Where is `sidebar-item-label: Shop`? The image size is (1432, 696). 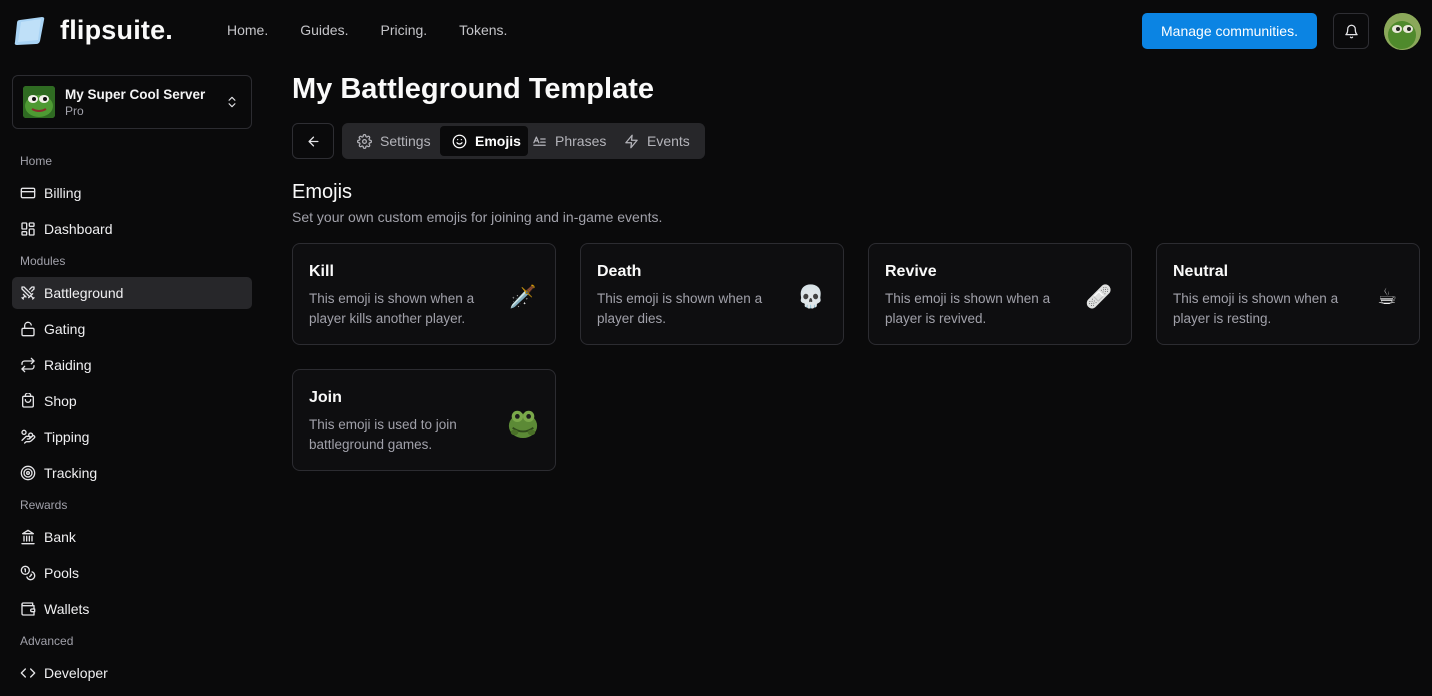
sidebar-item-label: Shop is located at coordinates (60, 401).